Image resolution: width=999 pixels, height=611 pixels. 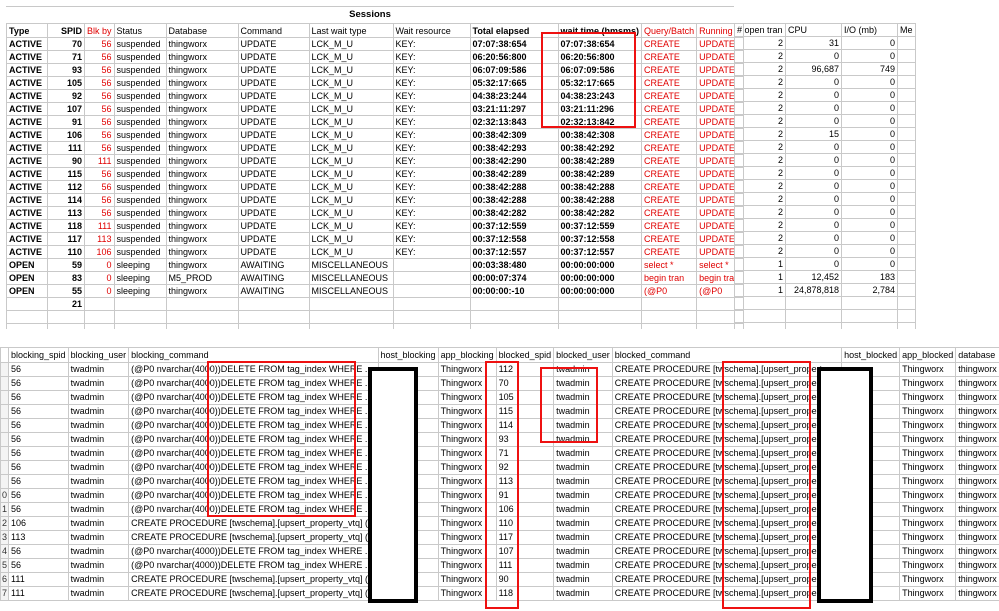 What do you see at coordinates (66, 291) in the screenshot?
I see `cell-spid: 55` at bounding box center [66, 291].